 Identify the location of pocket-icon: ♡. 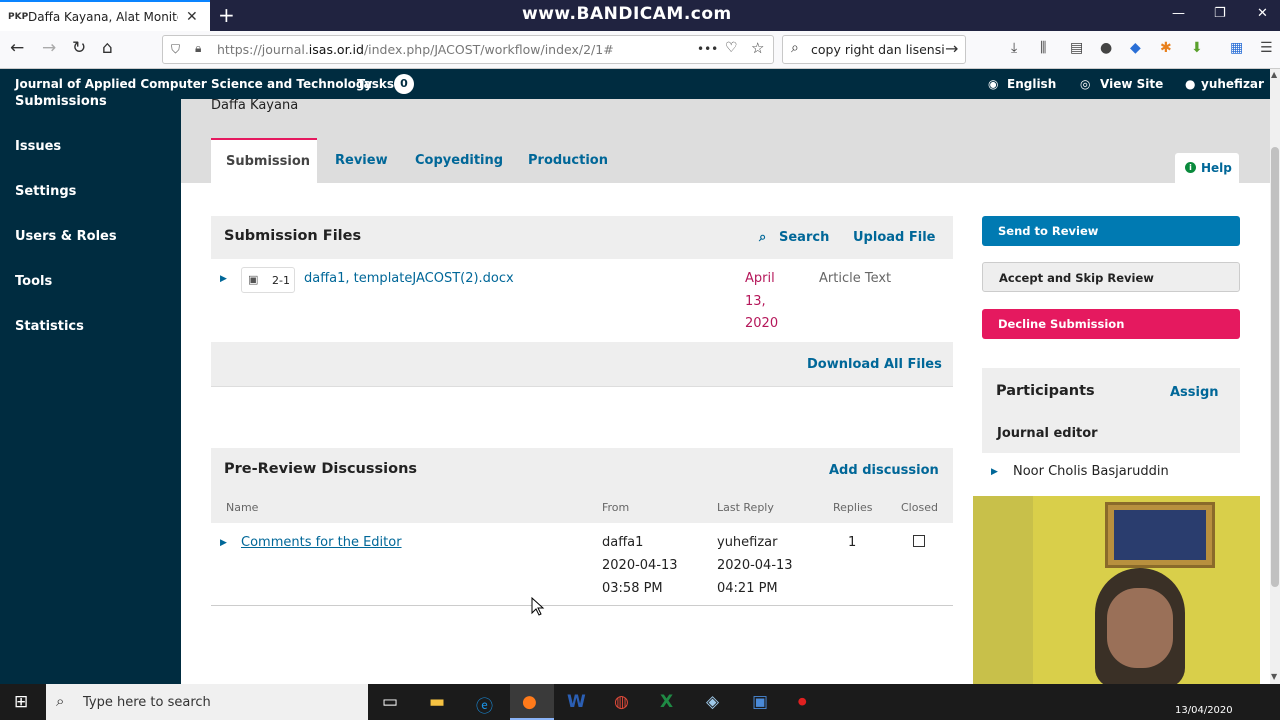
(731, 48).